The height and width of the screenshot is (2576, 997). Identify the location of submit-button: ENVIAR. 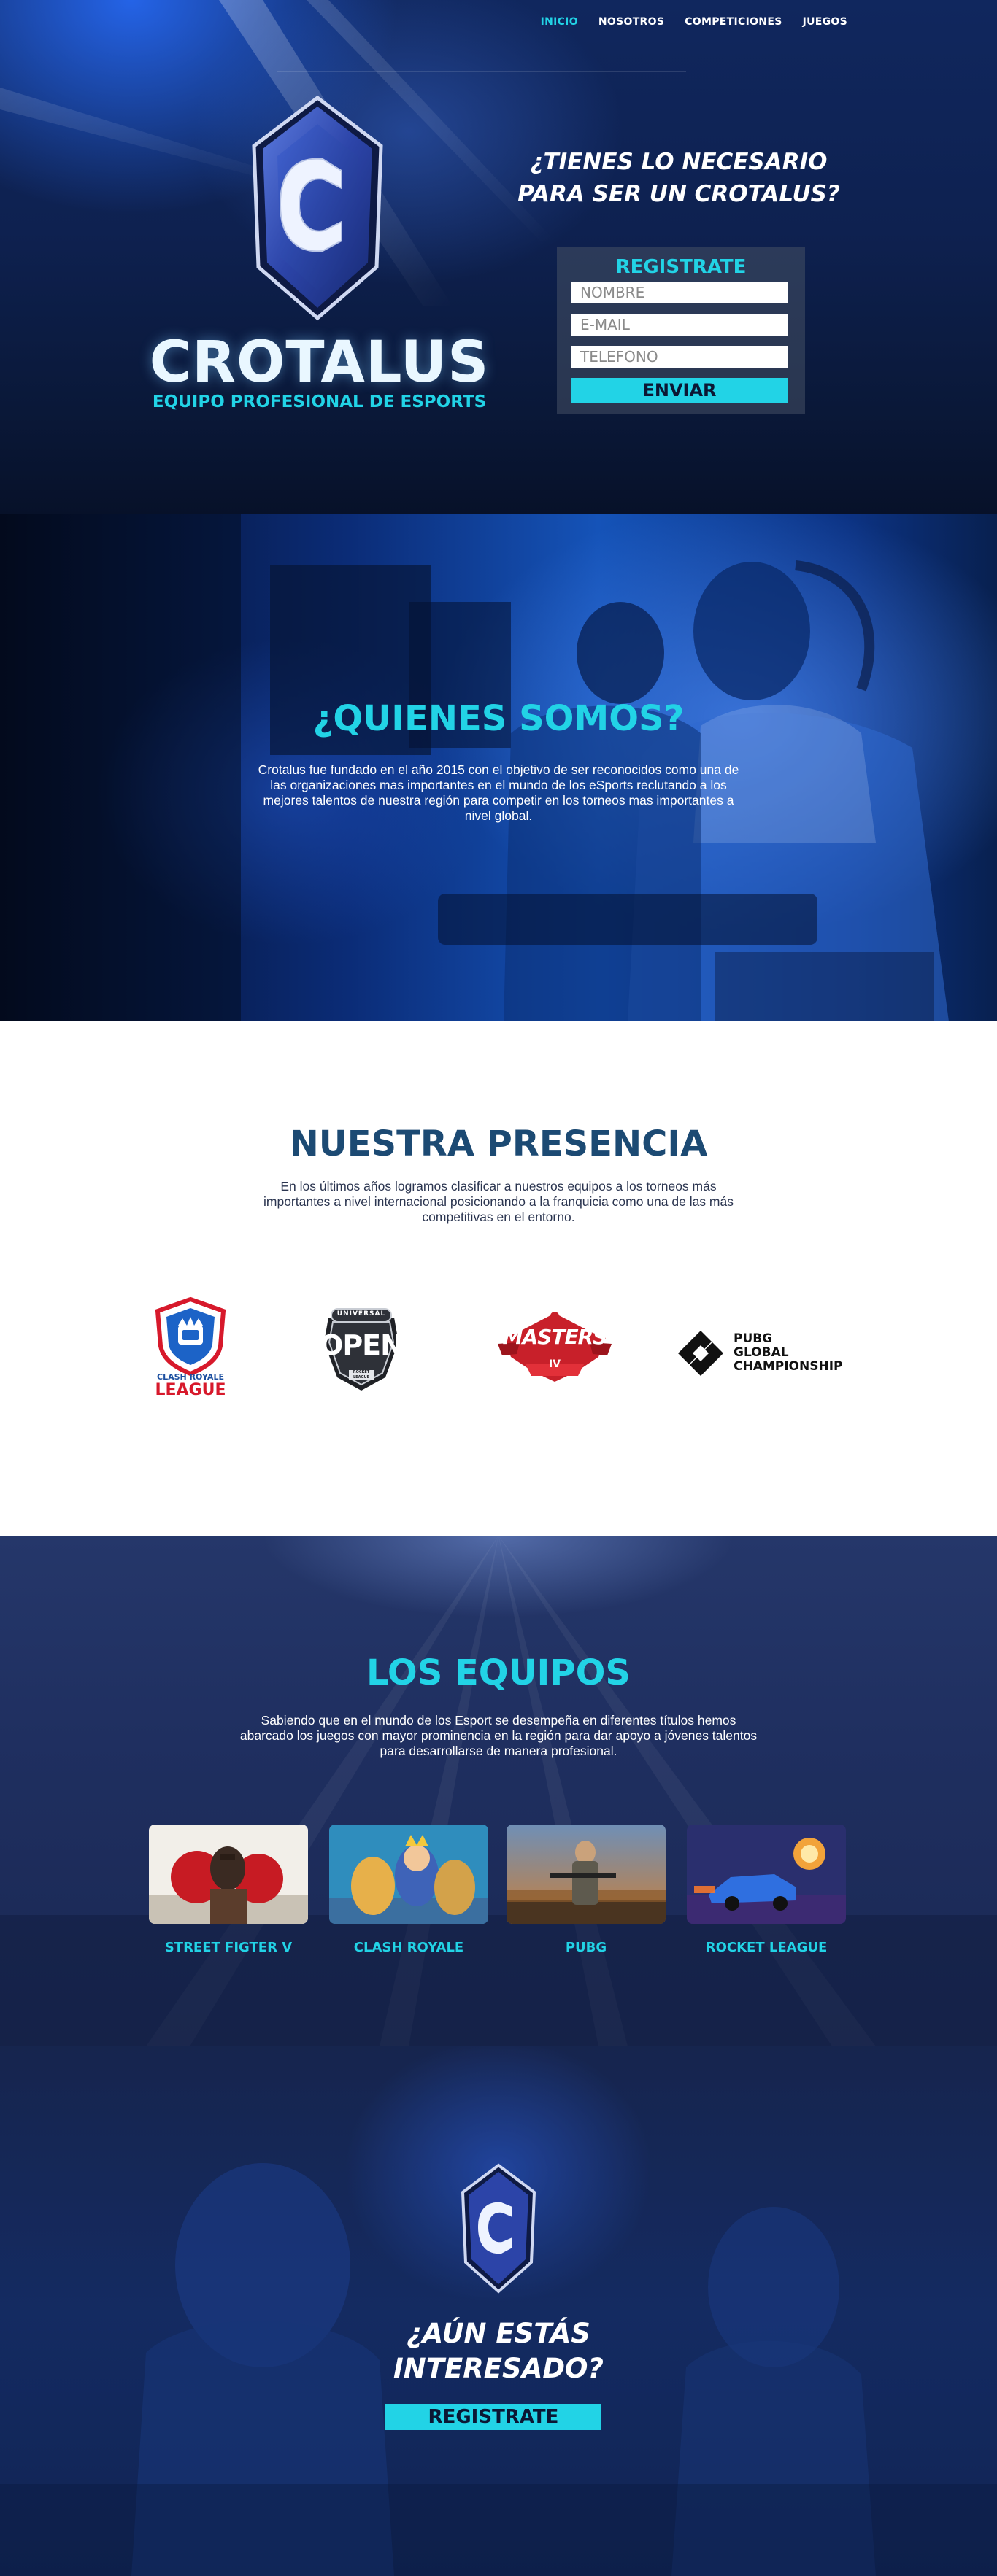
(679, 390).